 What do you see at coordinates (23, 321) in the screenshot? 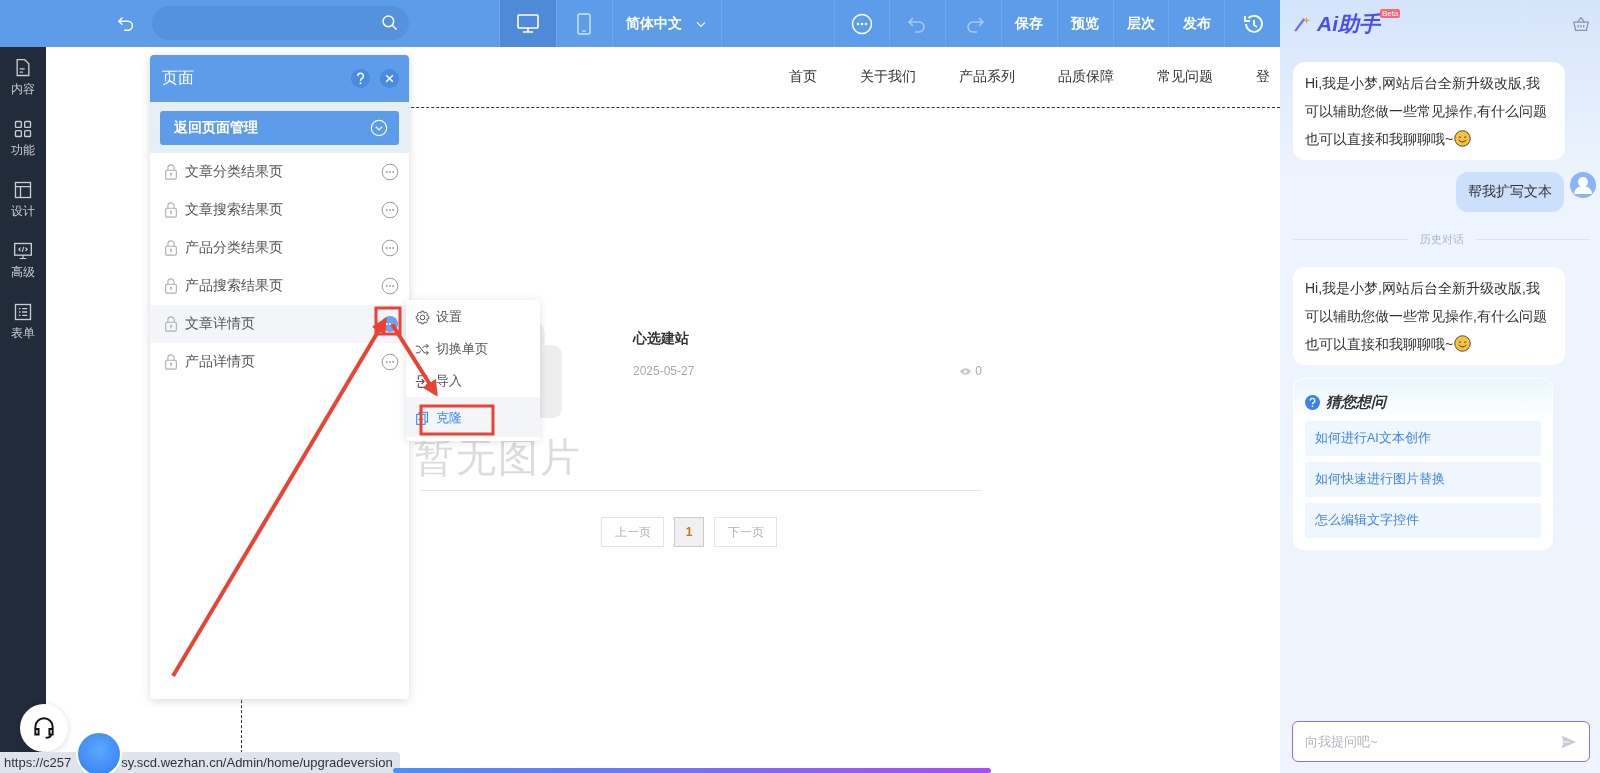
I see `sidebar-item: 表单` at bounding box center [23, 321].